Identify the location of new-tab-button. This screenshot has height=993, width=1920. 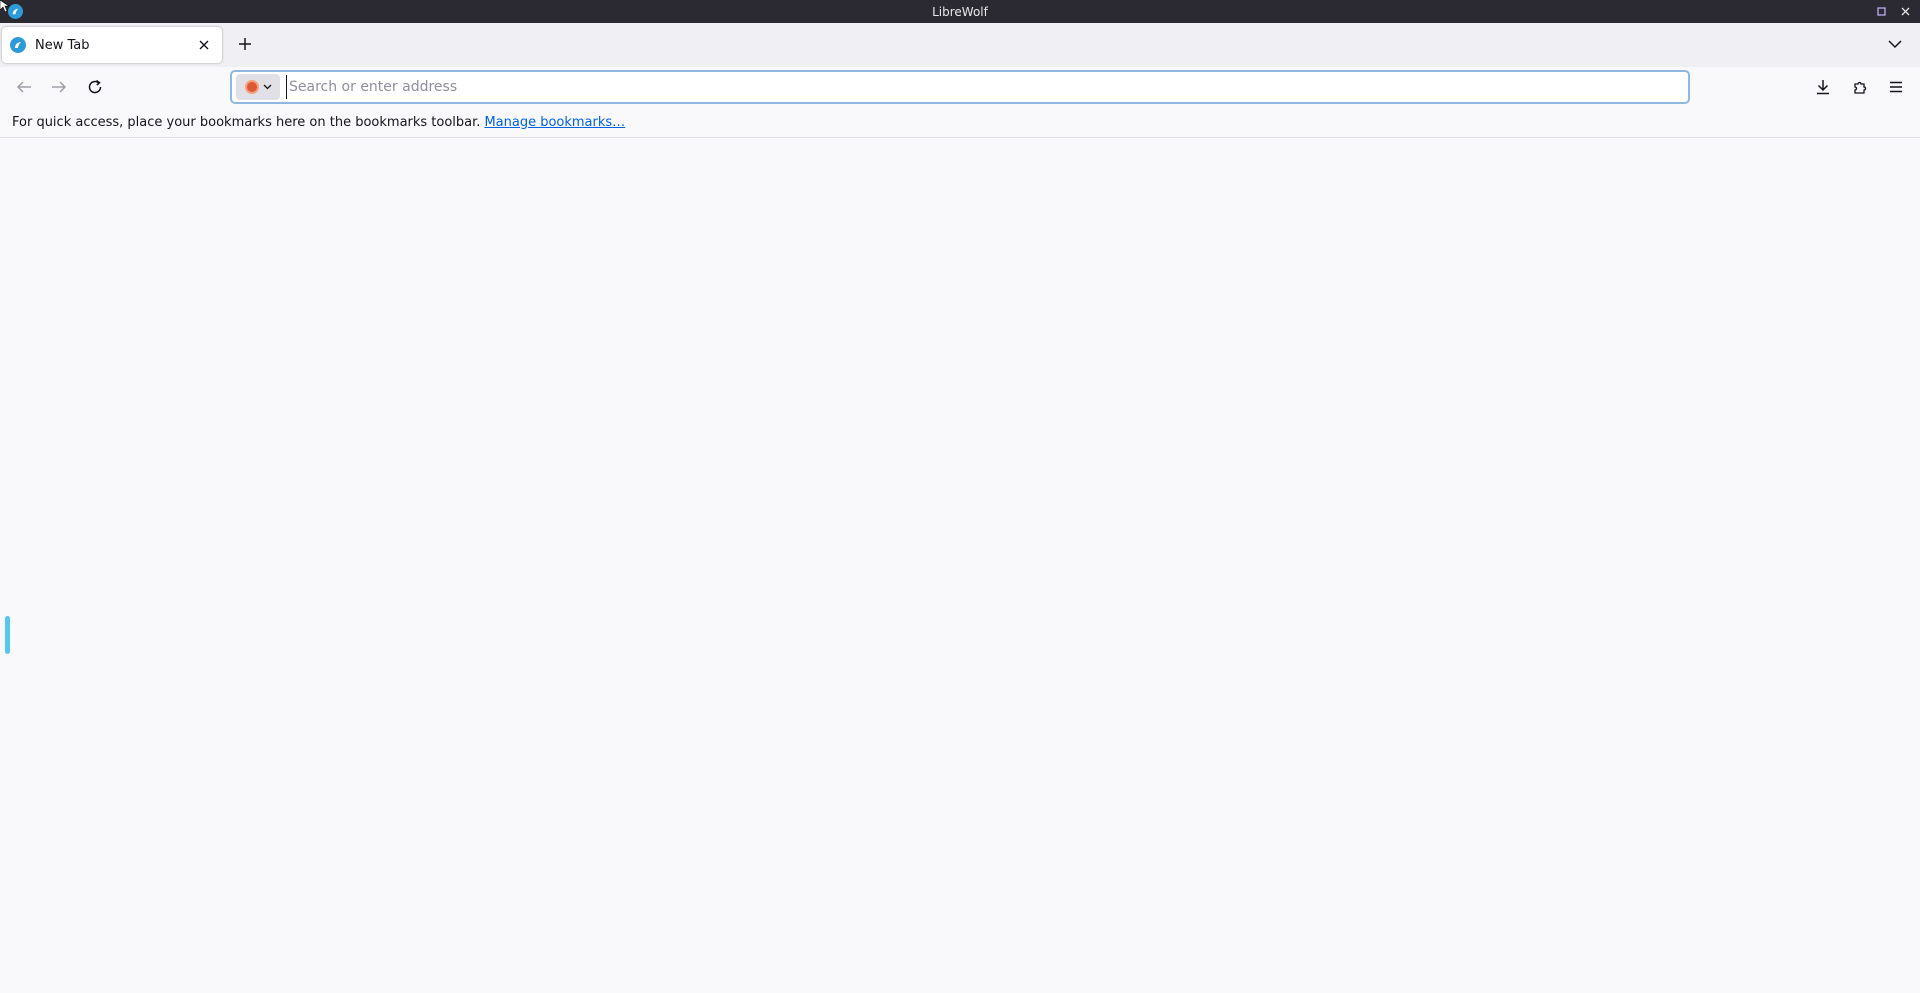
(245, 44).